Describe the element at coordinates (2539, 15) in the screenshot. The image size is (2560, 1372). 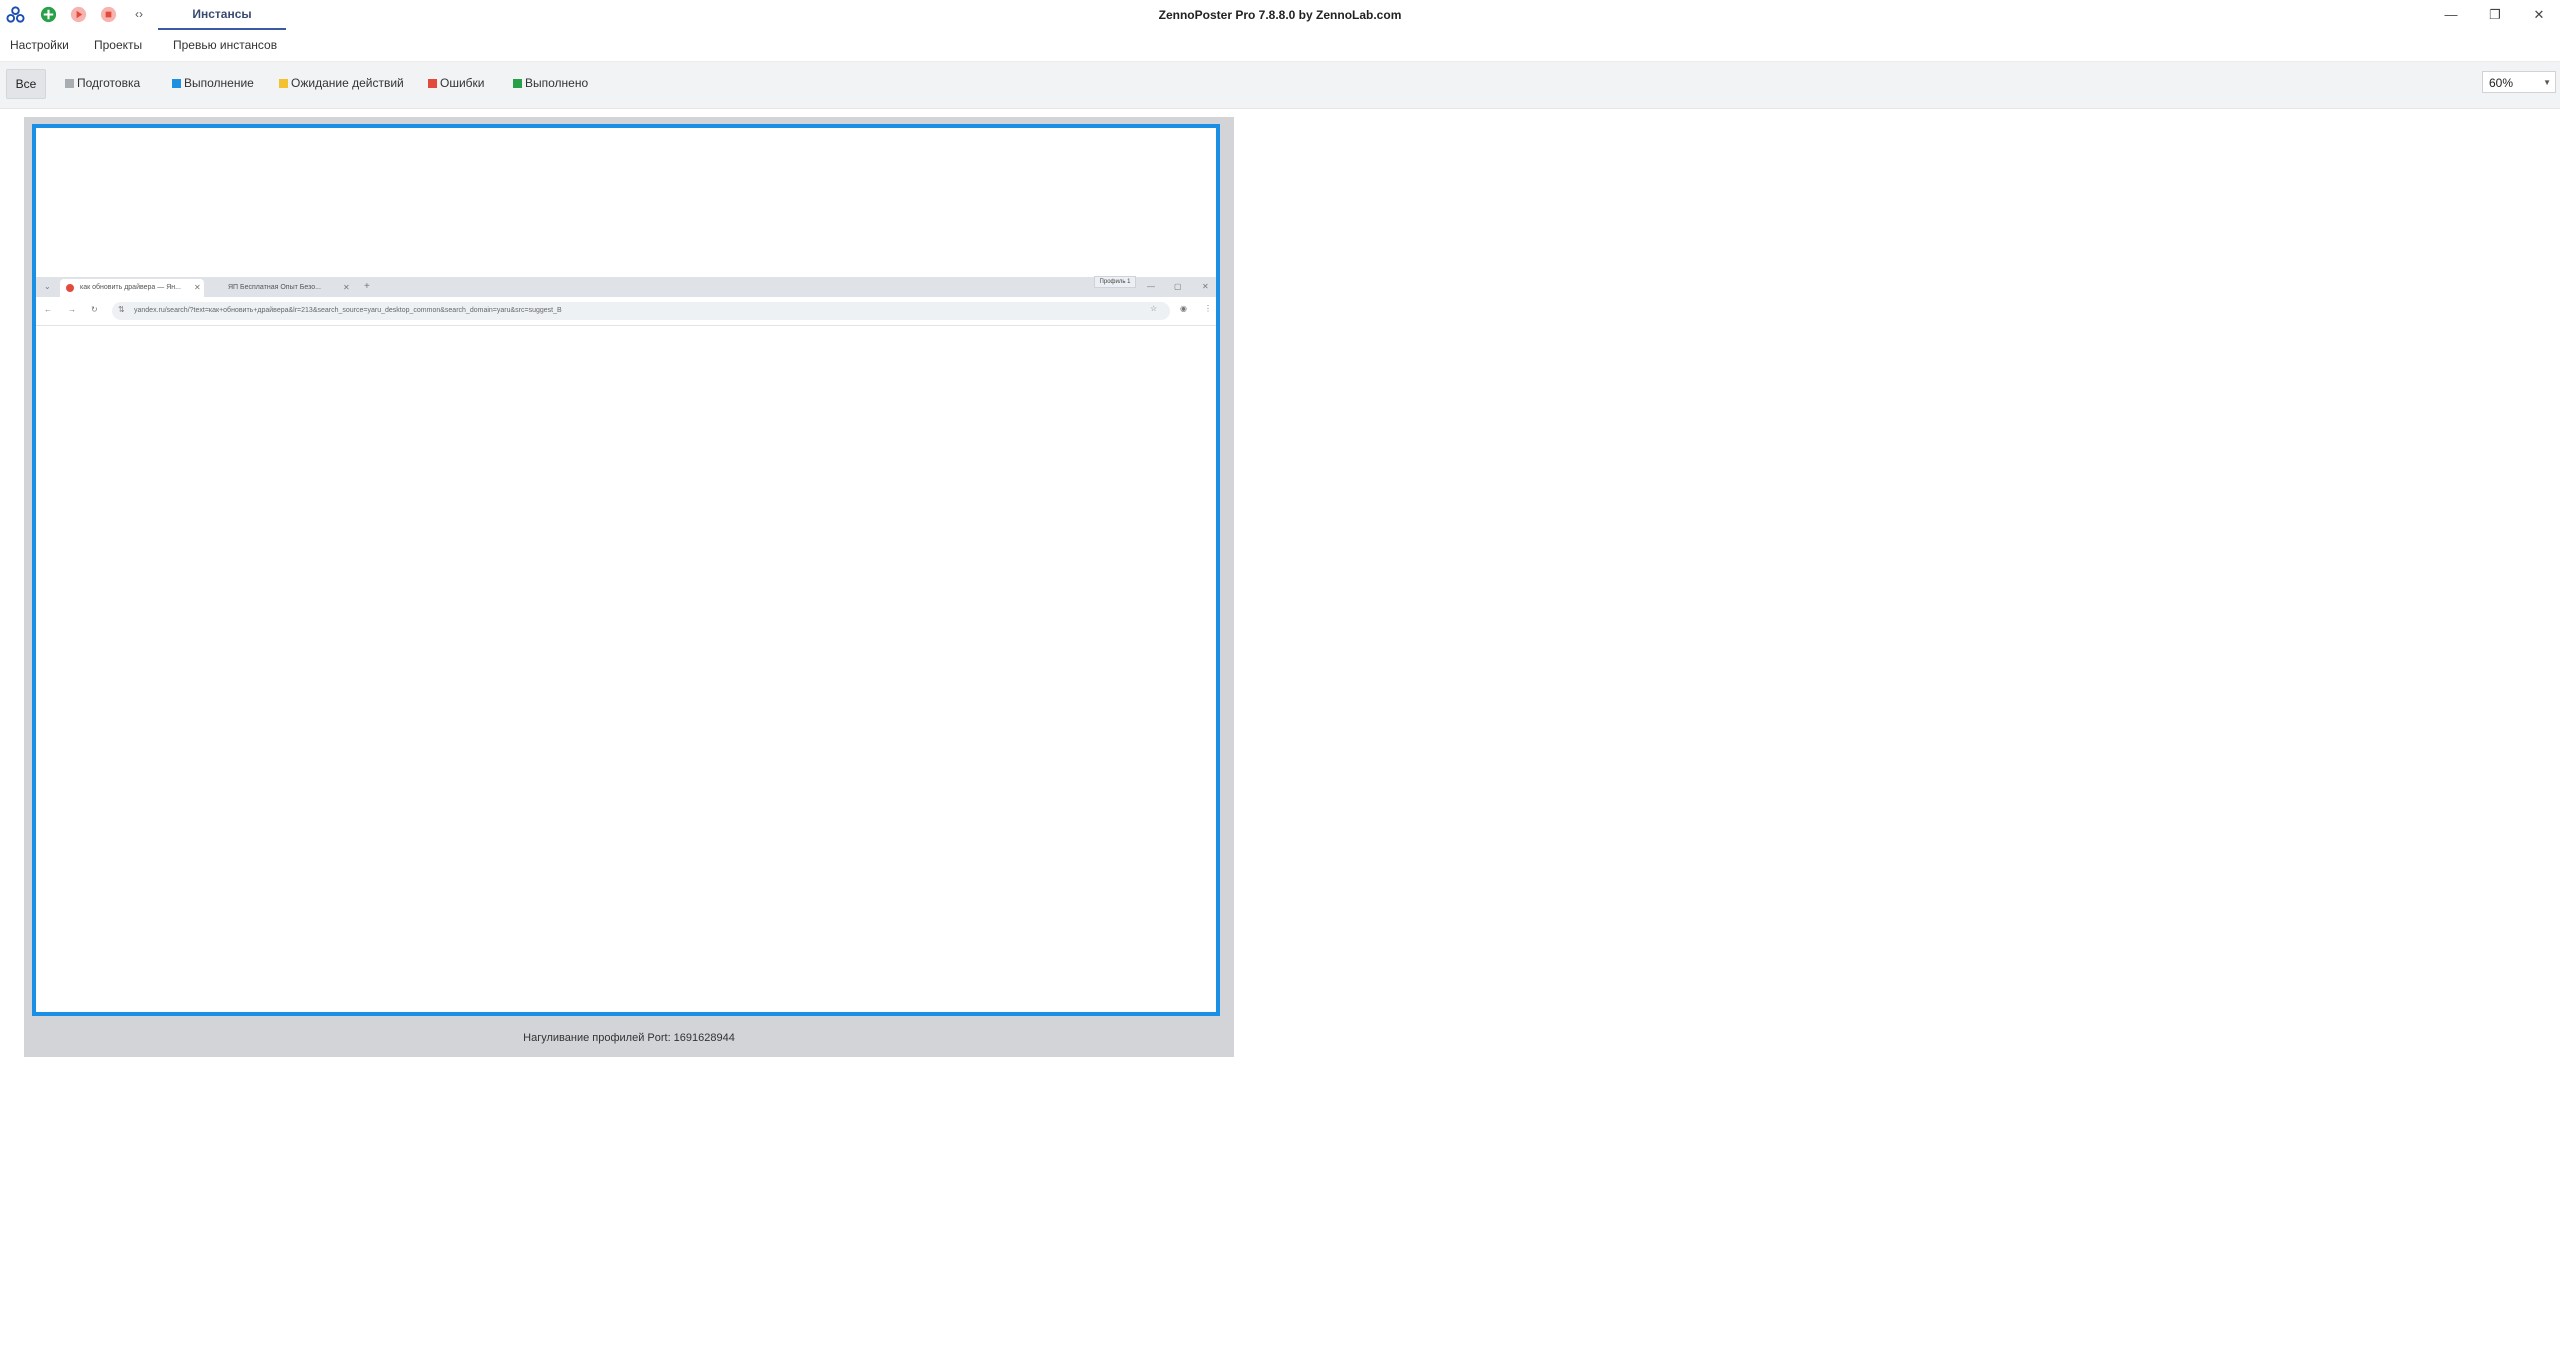
I see `close-button: ✕` at that location.